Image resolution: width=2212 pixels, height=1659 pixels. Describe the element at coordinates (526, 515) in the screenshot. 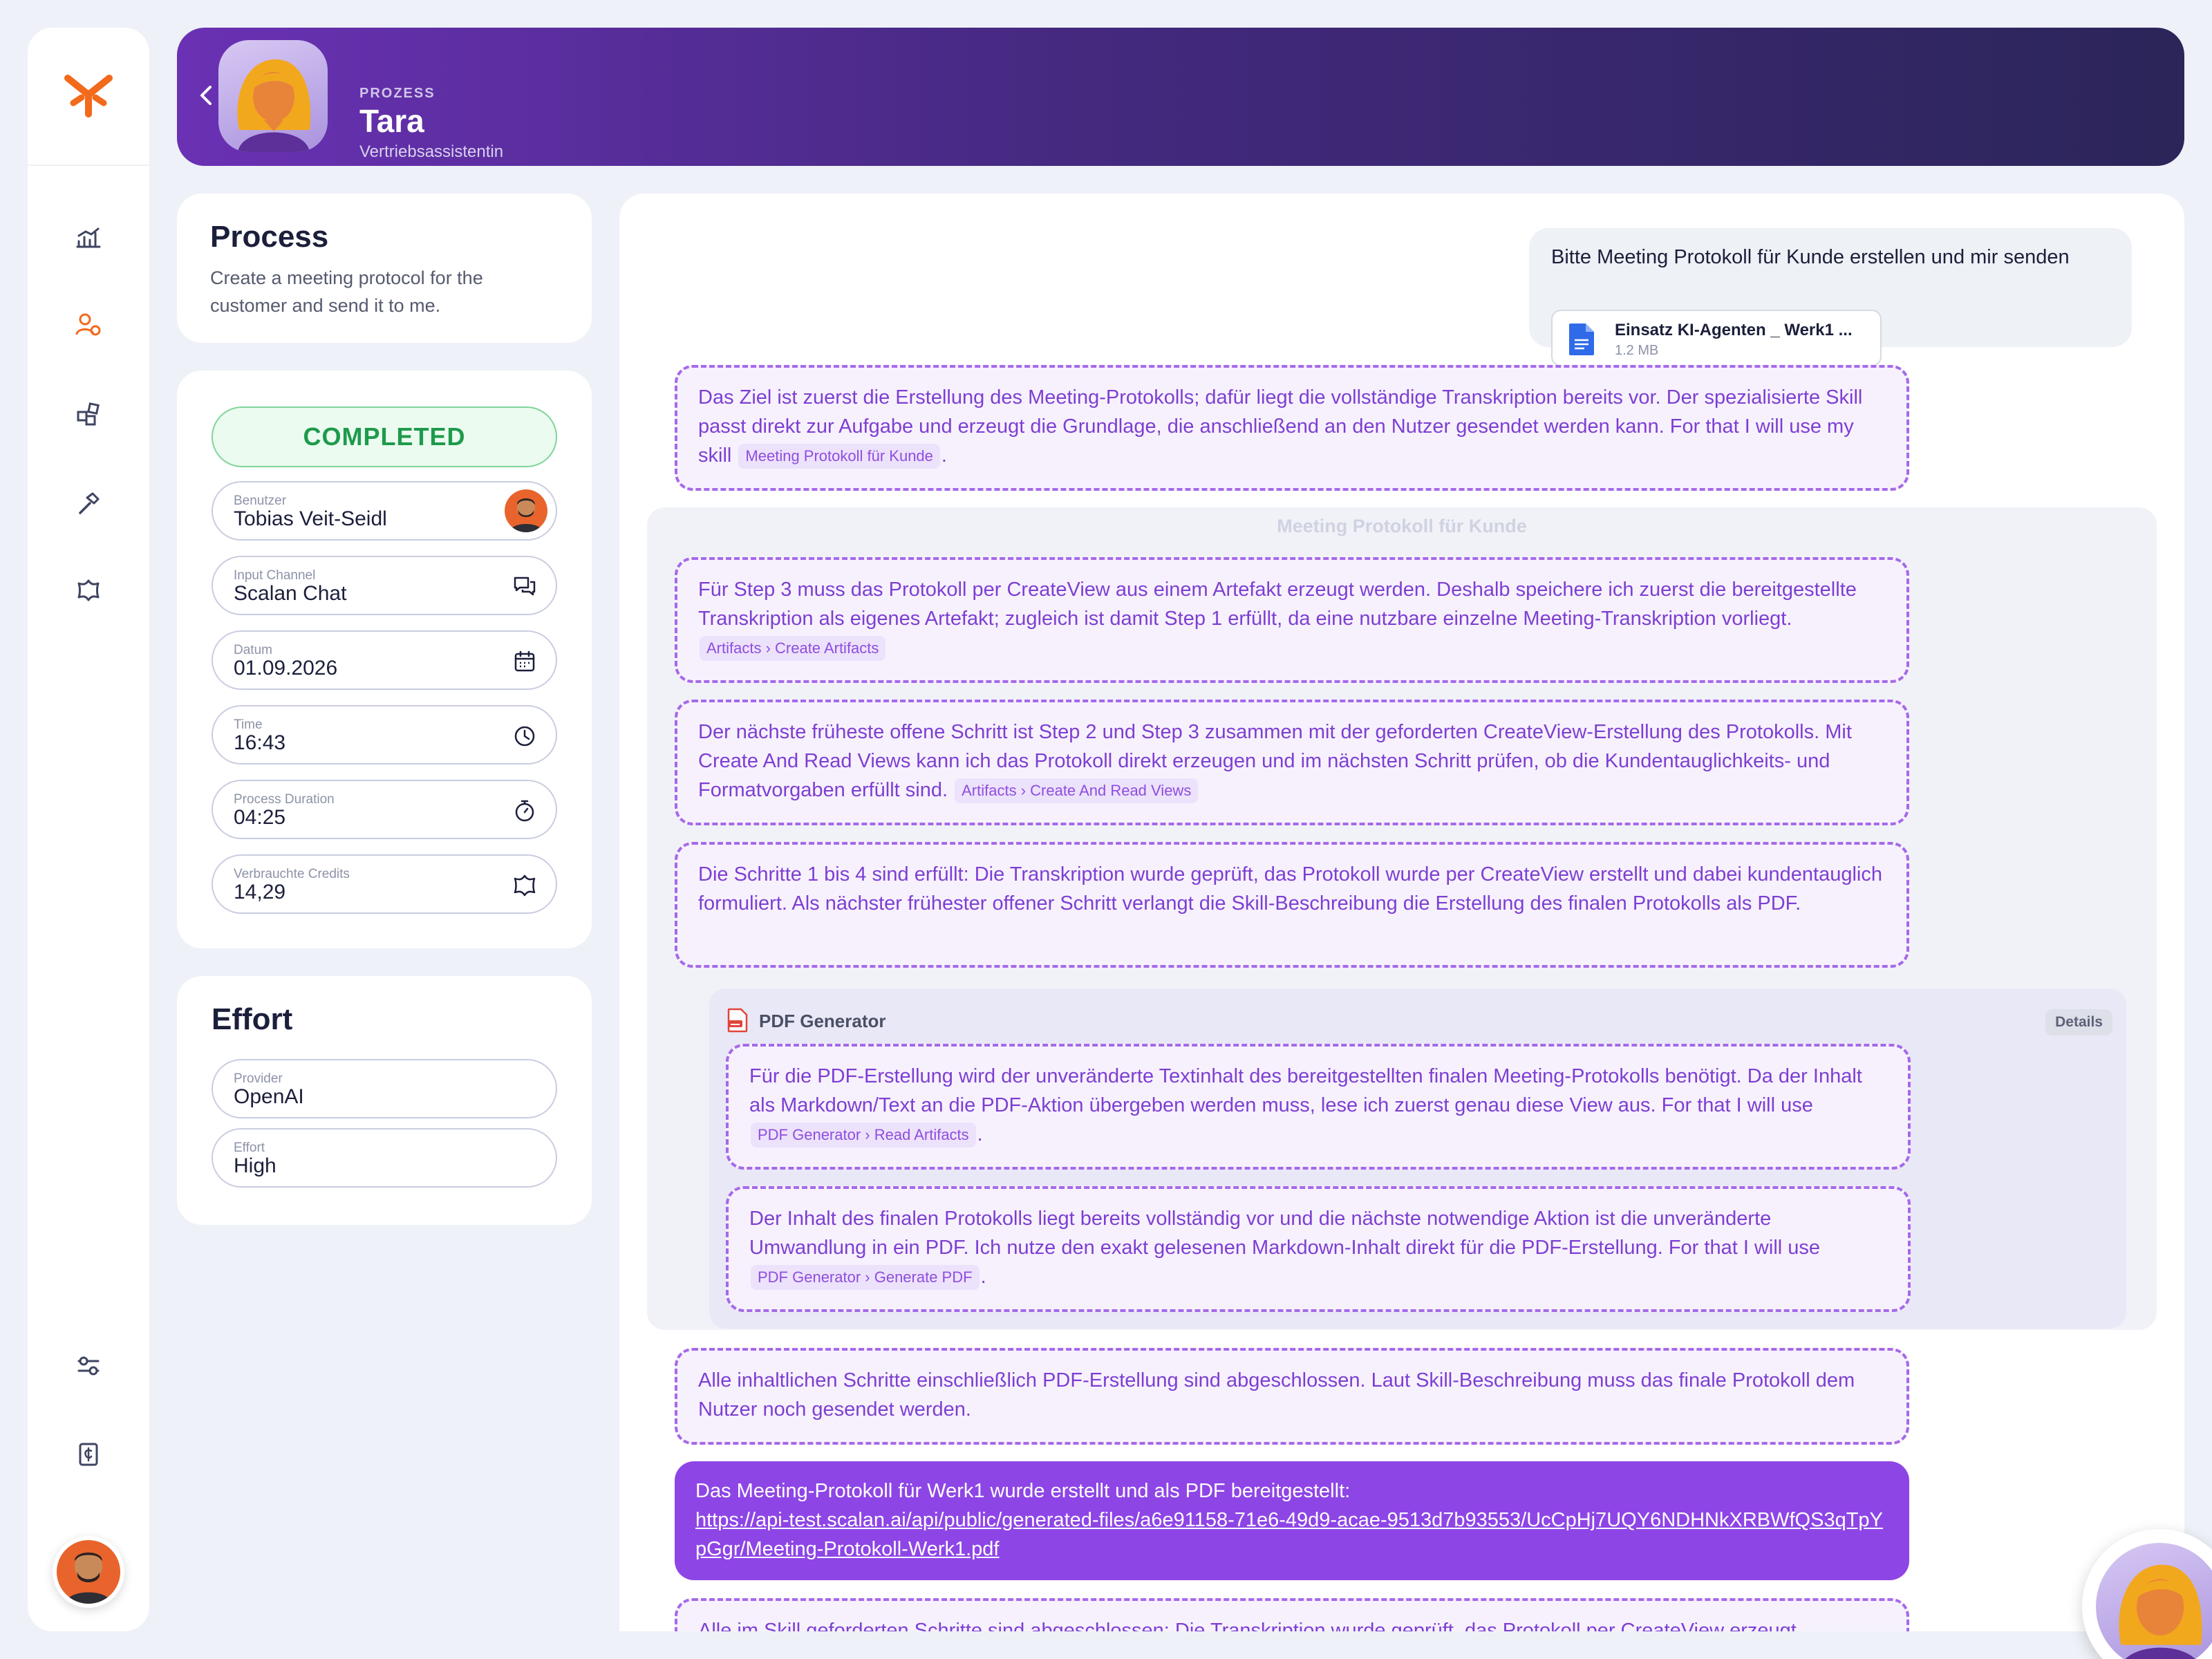

I see `person-portrait-icon` at that location.